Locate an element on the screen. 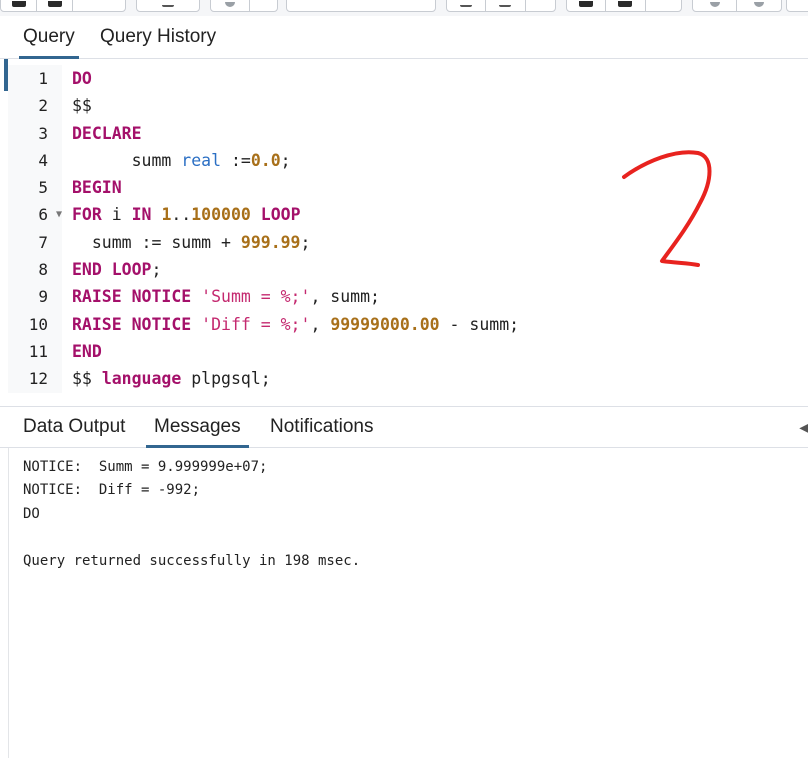 The width and height of the screenshot is (808, 758). commit-button is located at coordinates (715, 5).